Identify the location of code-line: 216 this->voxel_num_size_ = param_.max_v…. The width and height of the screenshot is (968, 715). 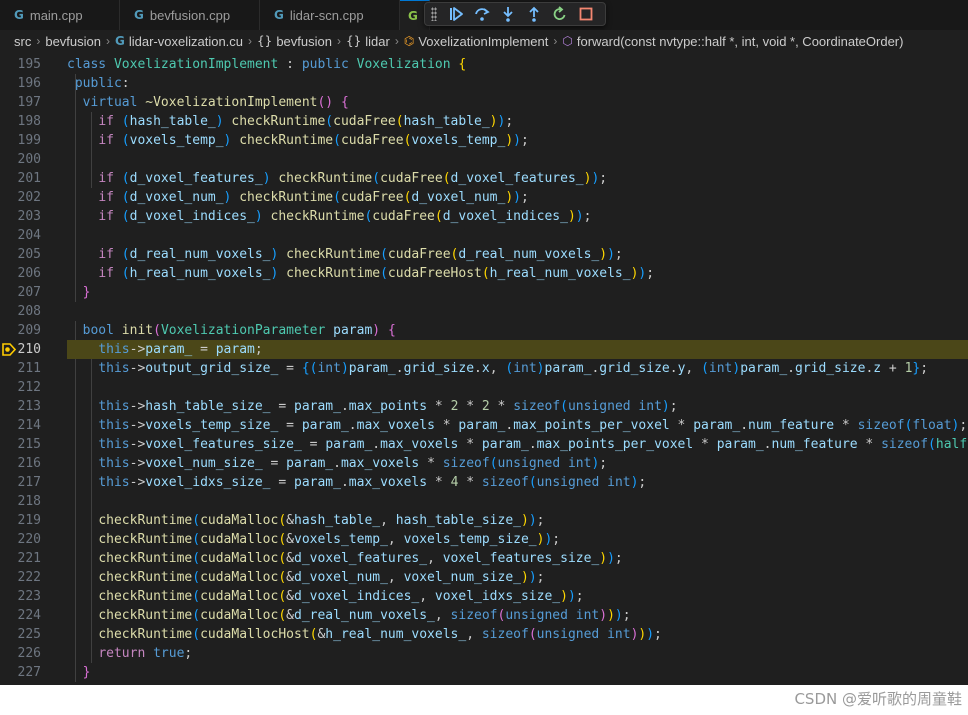
(484, 463).